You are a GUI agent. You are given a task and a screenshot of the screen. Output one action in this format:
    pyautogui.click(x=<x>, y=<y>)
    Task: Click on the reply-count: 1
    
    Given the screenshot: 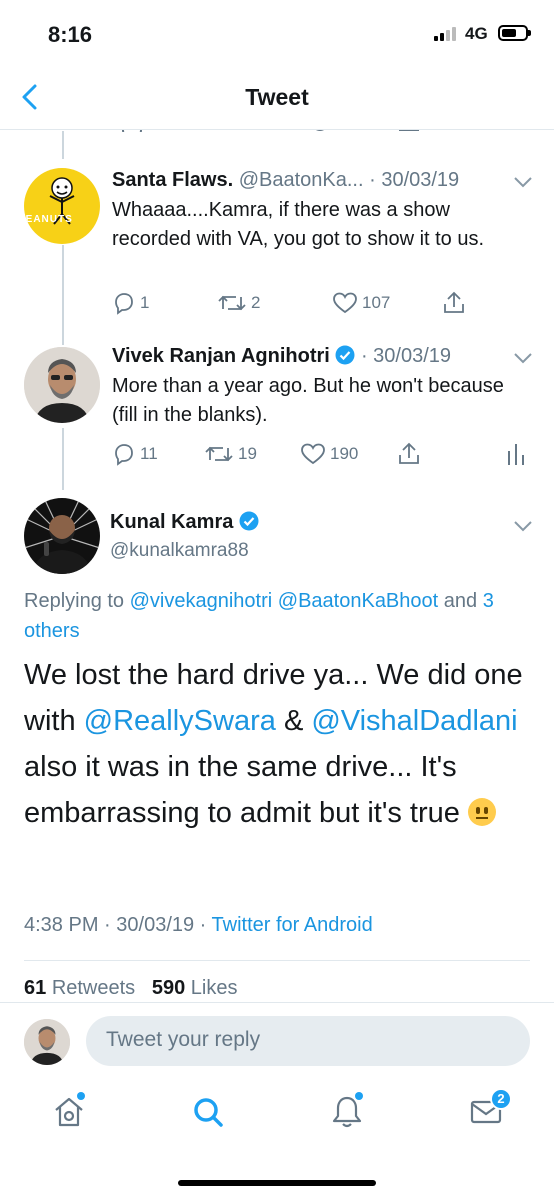 What is the action you would take?
    pyautogui.click(x=145, y=302)
    